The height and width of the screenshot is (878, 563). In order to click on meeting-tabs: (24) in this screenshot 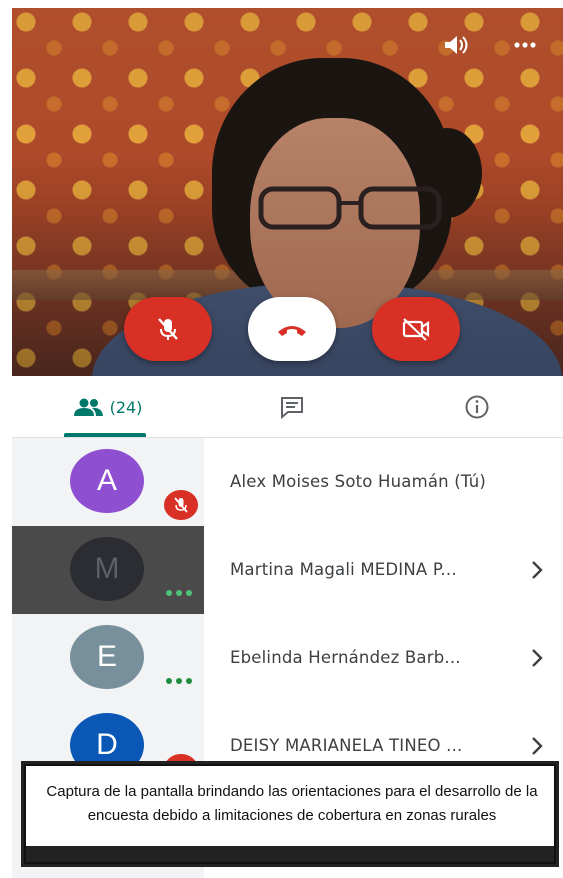, I will do `click(287, 407)`.